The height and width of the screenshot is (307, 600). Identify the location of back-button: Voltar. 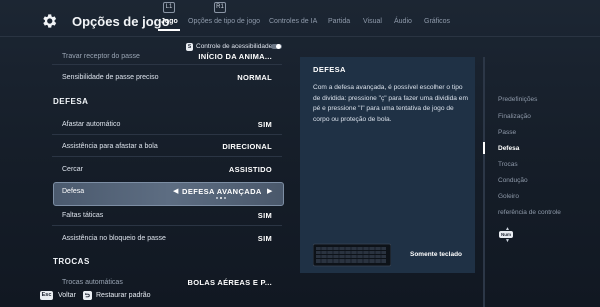
(67, 295).